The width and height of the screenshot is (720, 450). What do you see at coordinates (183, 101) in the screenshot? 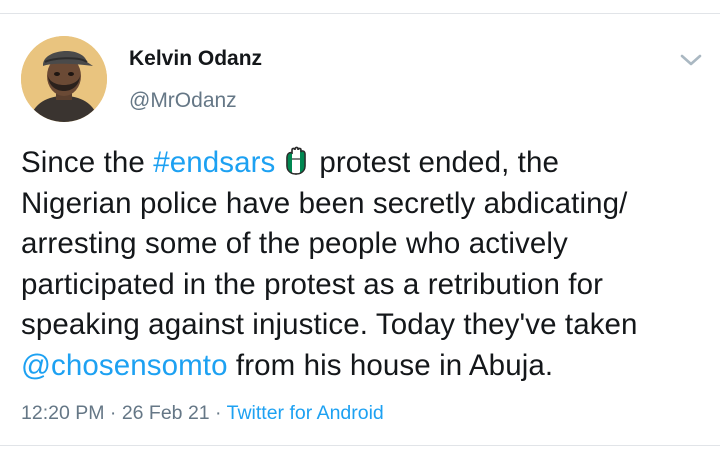
I see `user-handle: @MrOdanz` at bounding box center [183, 101].